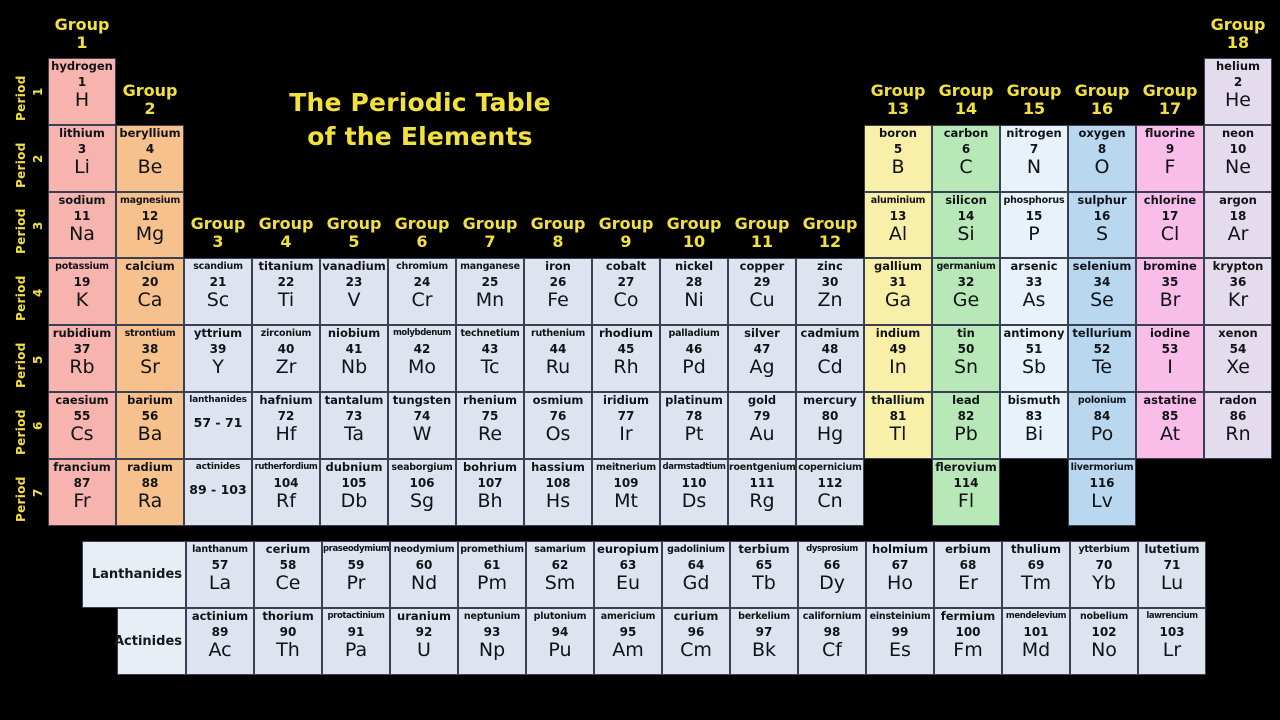  What do you see at coordinates (82, 358) in the screenshot?
I see `element-cell-Rb: rubidium 37 Rb` at bounding box center [82, 358].